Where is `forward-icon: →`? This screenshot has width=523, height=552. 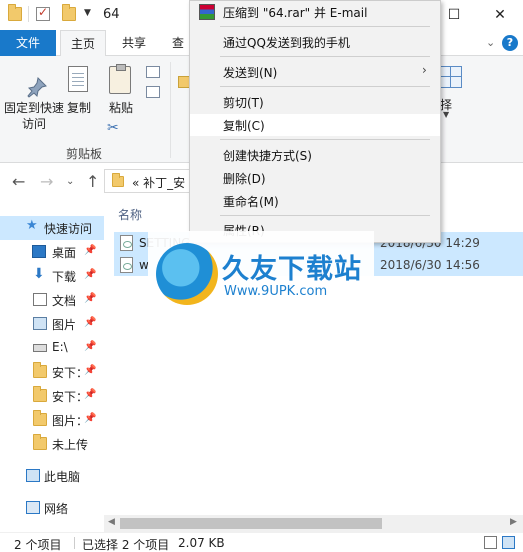
forward-icon: → is located at coordinates (46, 181).